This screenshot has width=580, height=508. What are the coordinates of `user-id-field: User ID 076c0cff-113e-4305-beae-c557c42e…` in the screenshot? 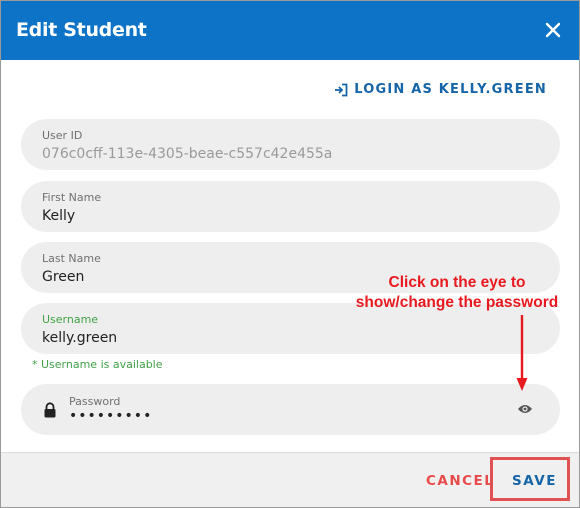 It's located at (290, 144).